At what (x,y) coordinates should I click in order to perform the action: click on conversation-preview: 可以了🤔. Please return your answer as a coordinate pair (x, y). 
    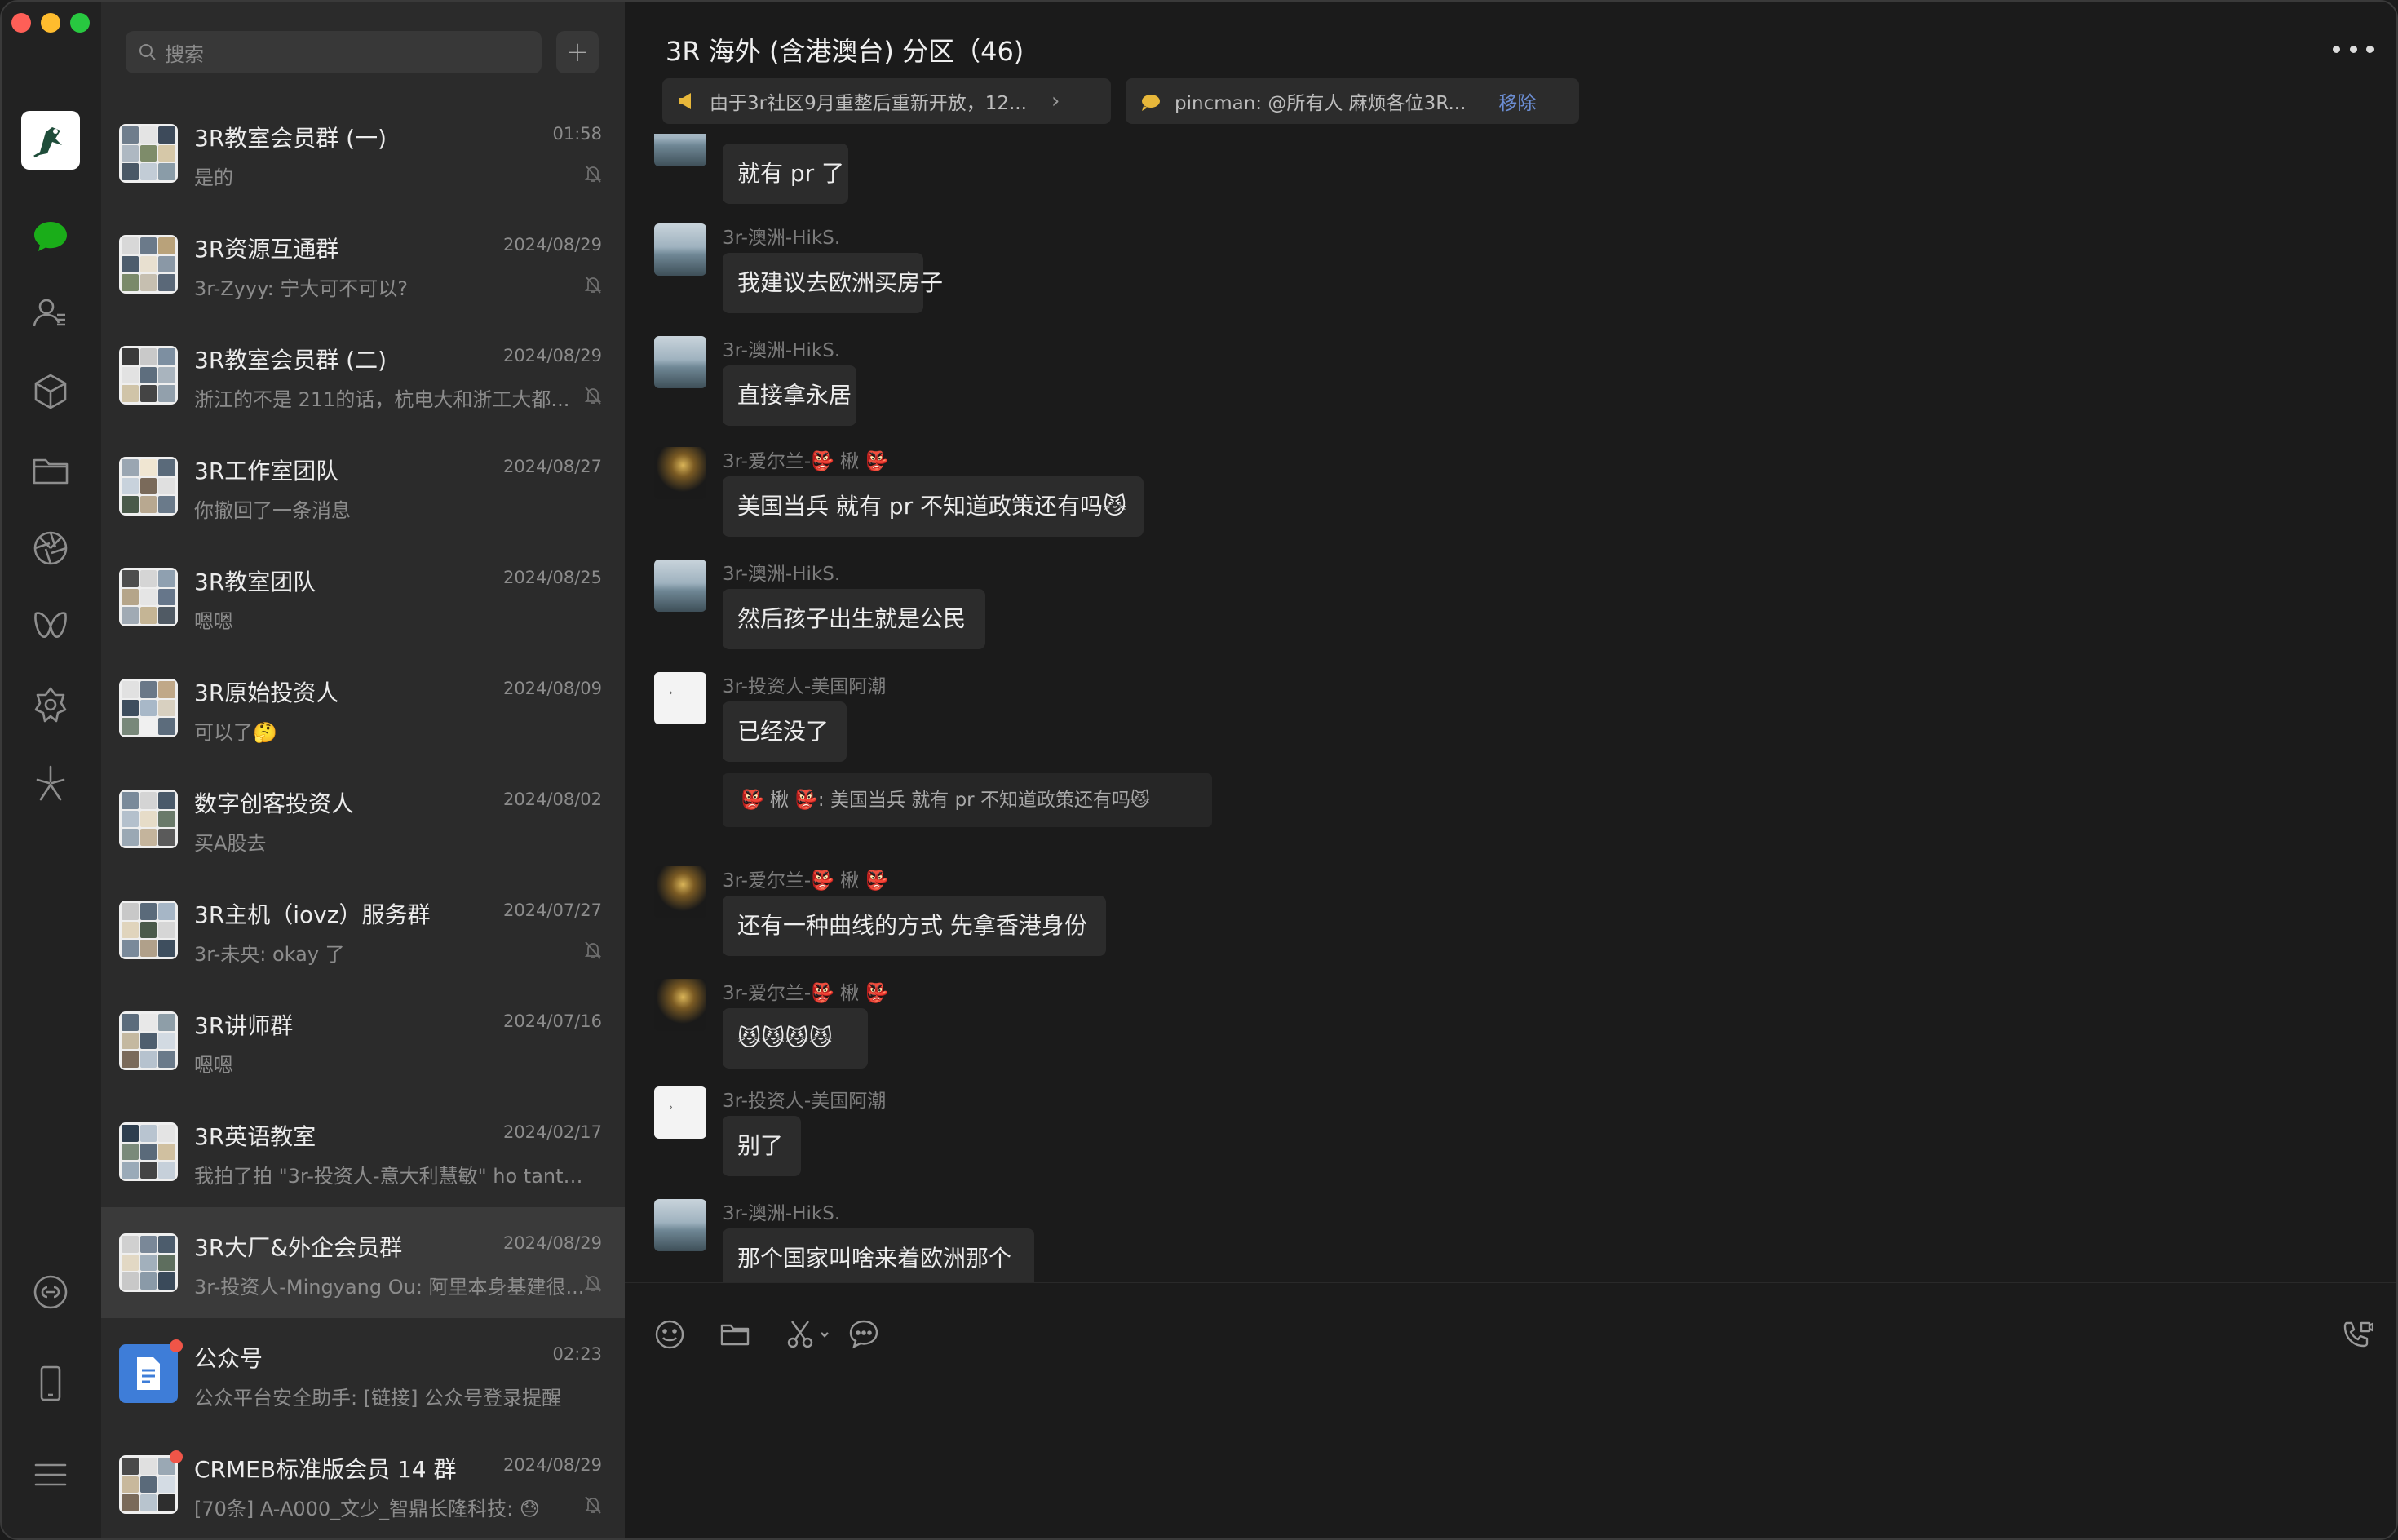
    Looking at the image, I should click on (235, 733).